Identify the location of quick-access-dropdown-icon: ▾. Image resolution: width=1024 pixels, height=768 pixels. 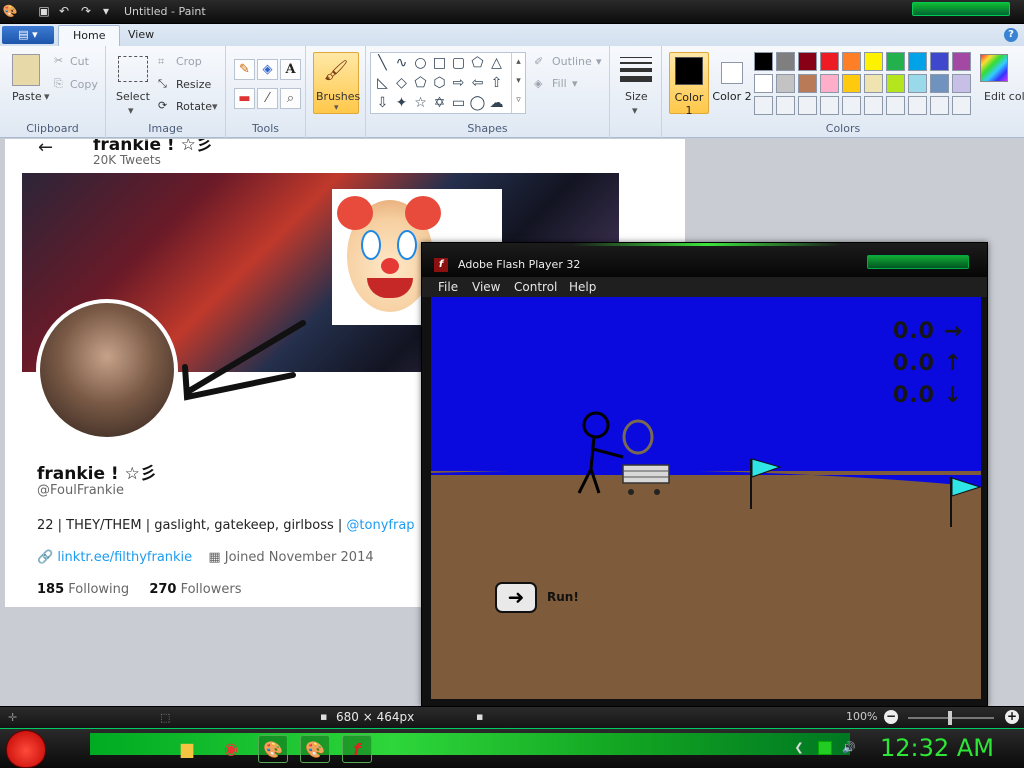
(106, 11).